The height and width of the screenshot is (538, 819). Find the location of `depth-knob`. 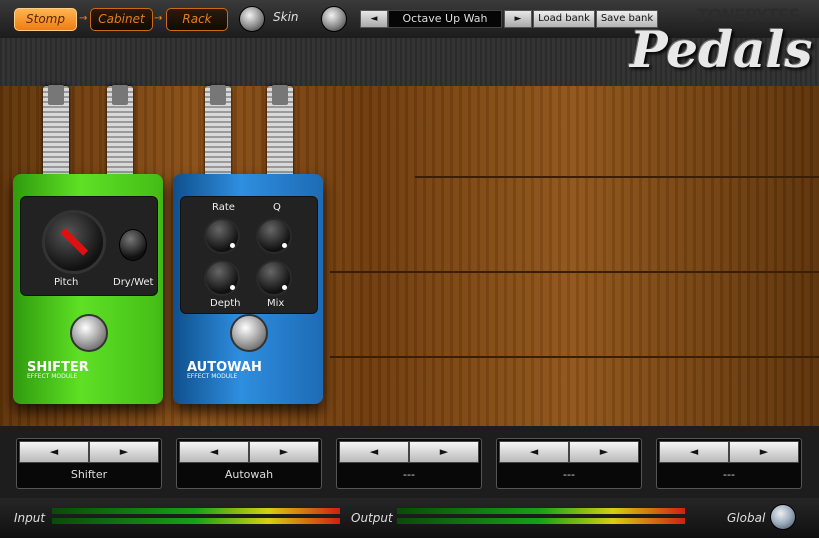

depth-knob is located at coordinates (222, 278).